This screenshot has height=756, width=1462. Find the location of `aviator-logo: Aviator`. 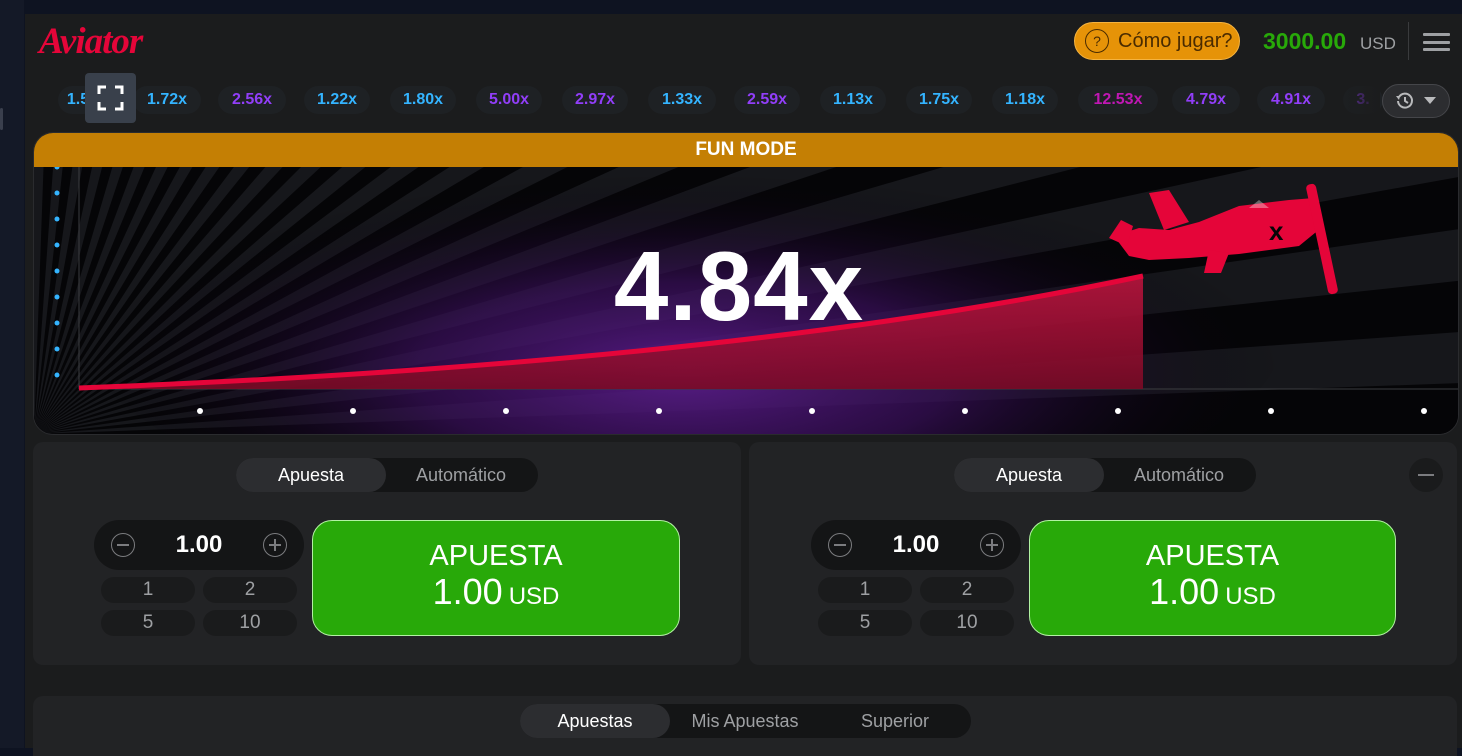

aviator-logo: Aviator is located at coordinates (91, 41).